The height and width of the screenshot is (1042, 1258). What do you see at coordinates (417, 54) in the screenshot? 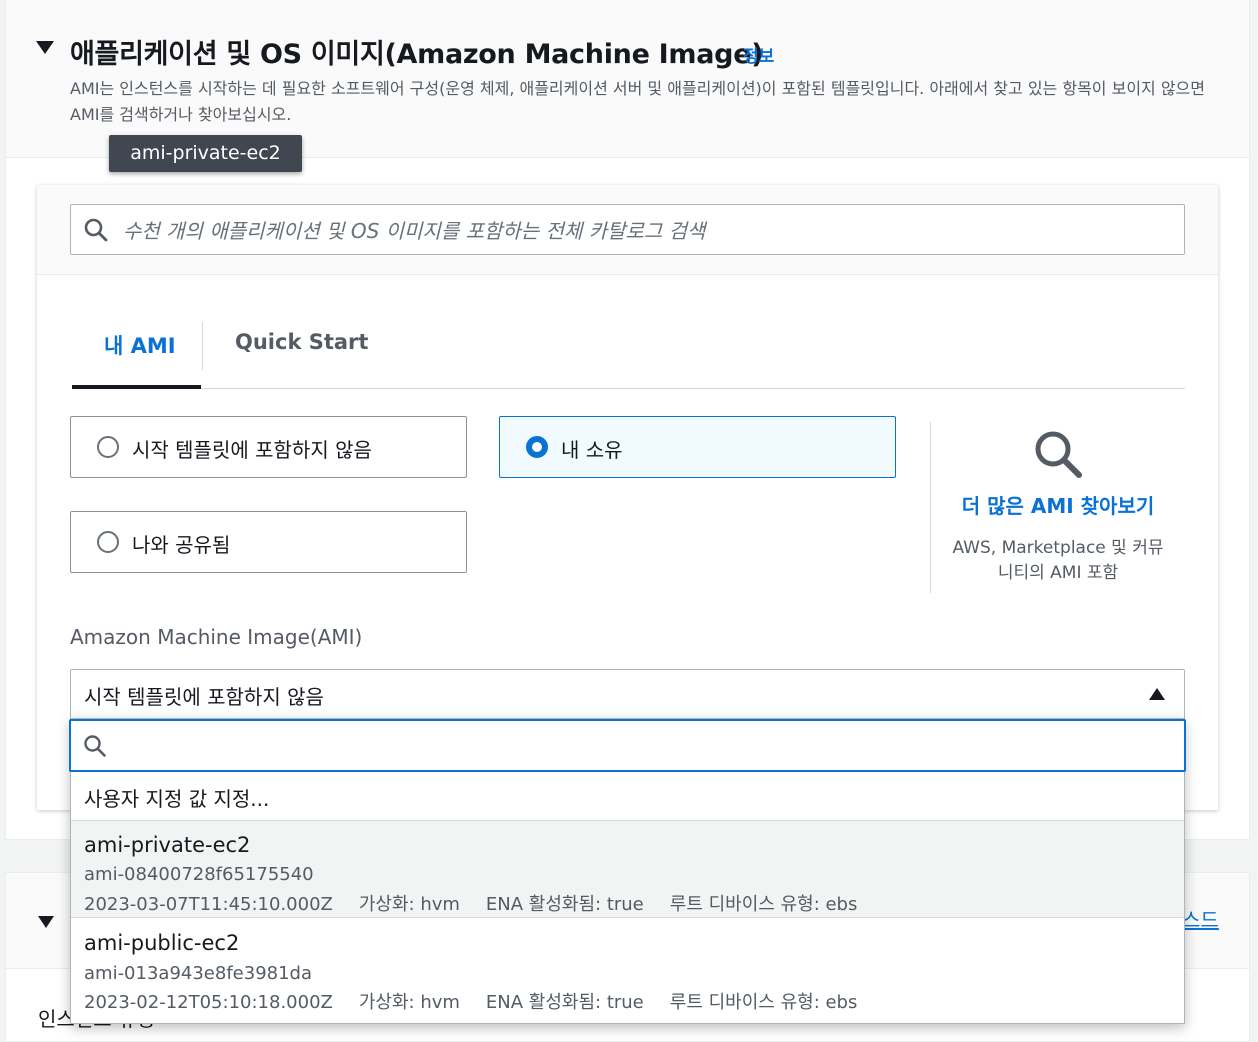
I see `section-title: 애플리케이션 및 OS 이미지(Amazon Machine Image)` at bounding box center [417, 54].